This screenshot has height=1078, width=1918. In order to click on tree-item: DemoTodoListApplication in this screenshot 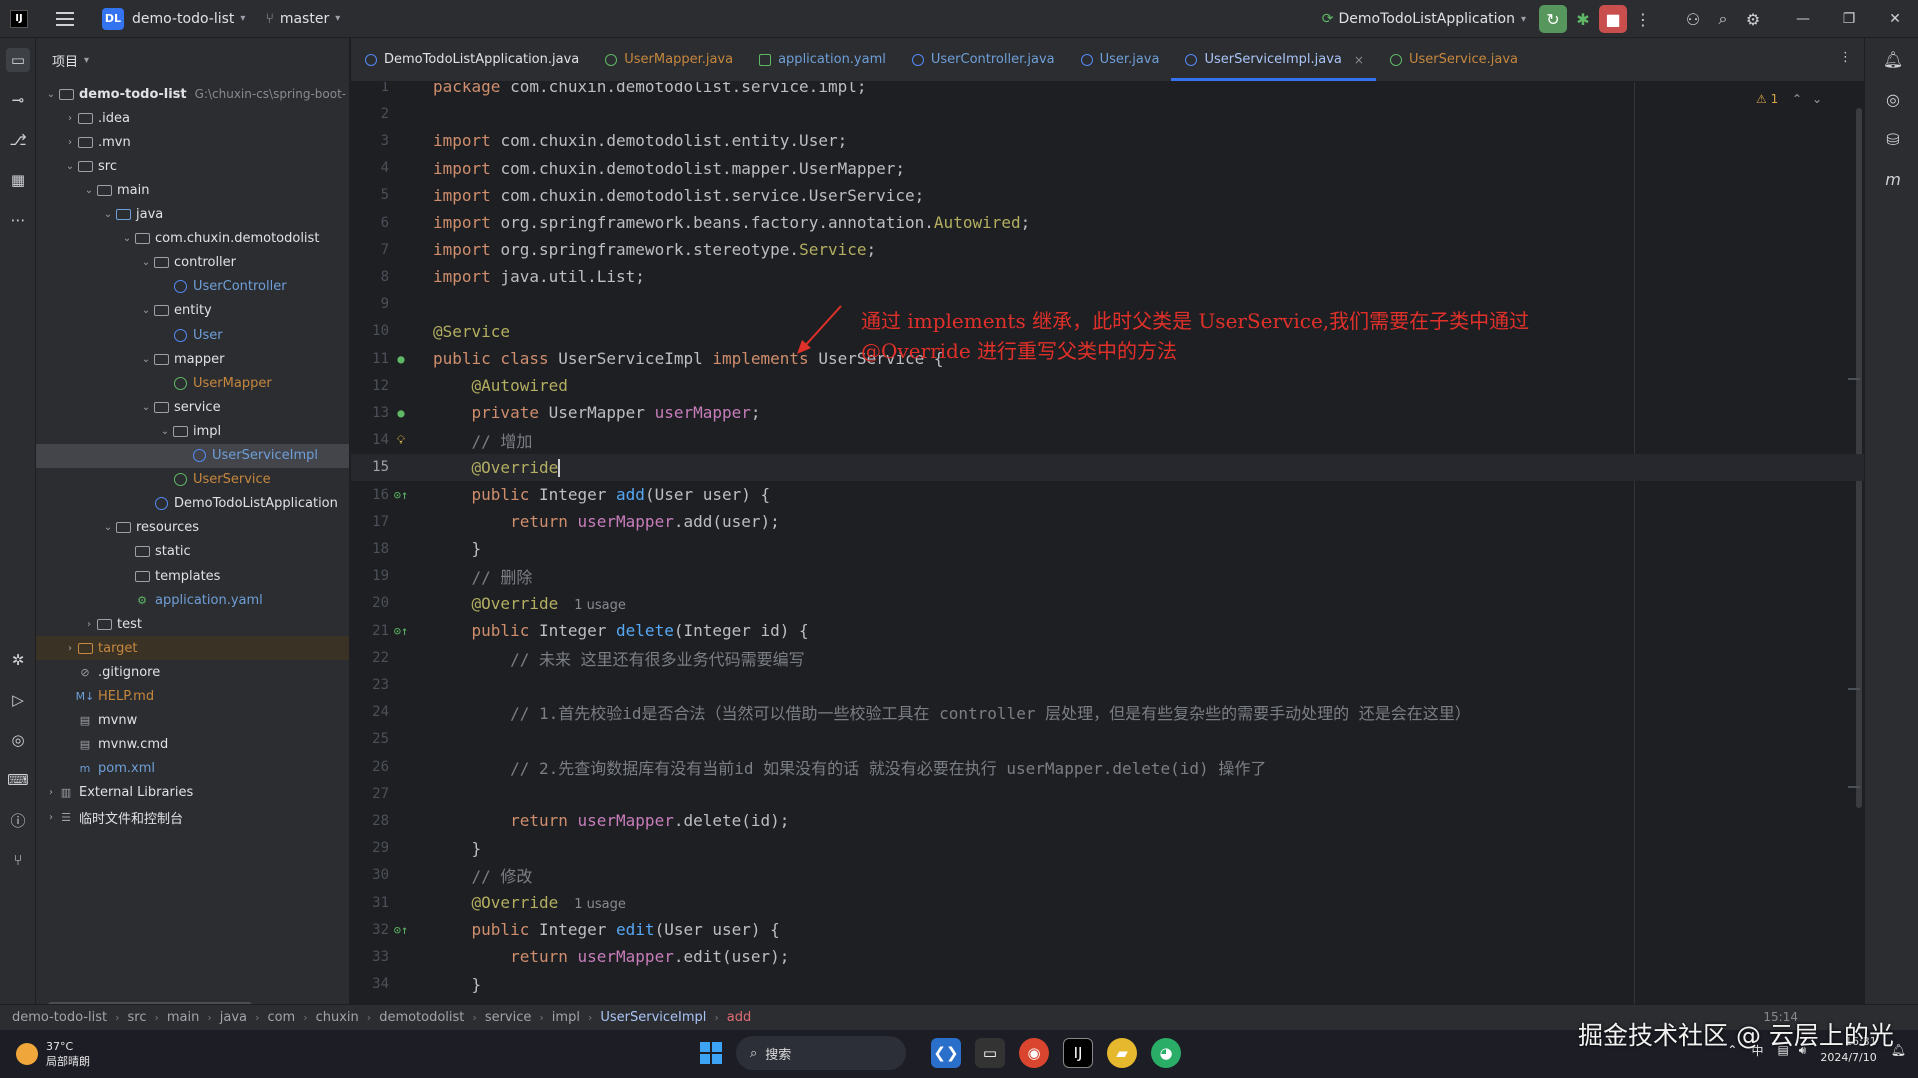, I will do `click(192, 504)`.